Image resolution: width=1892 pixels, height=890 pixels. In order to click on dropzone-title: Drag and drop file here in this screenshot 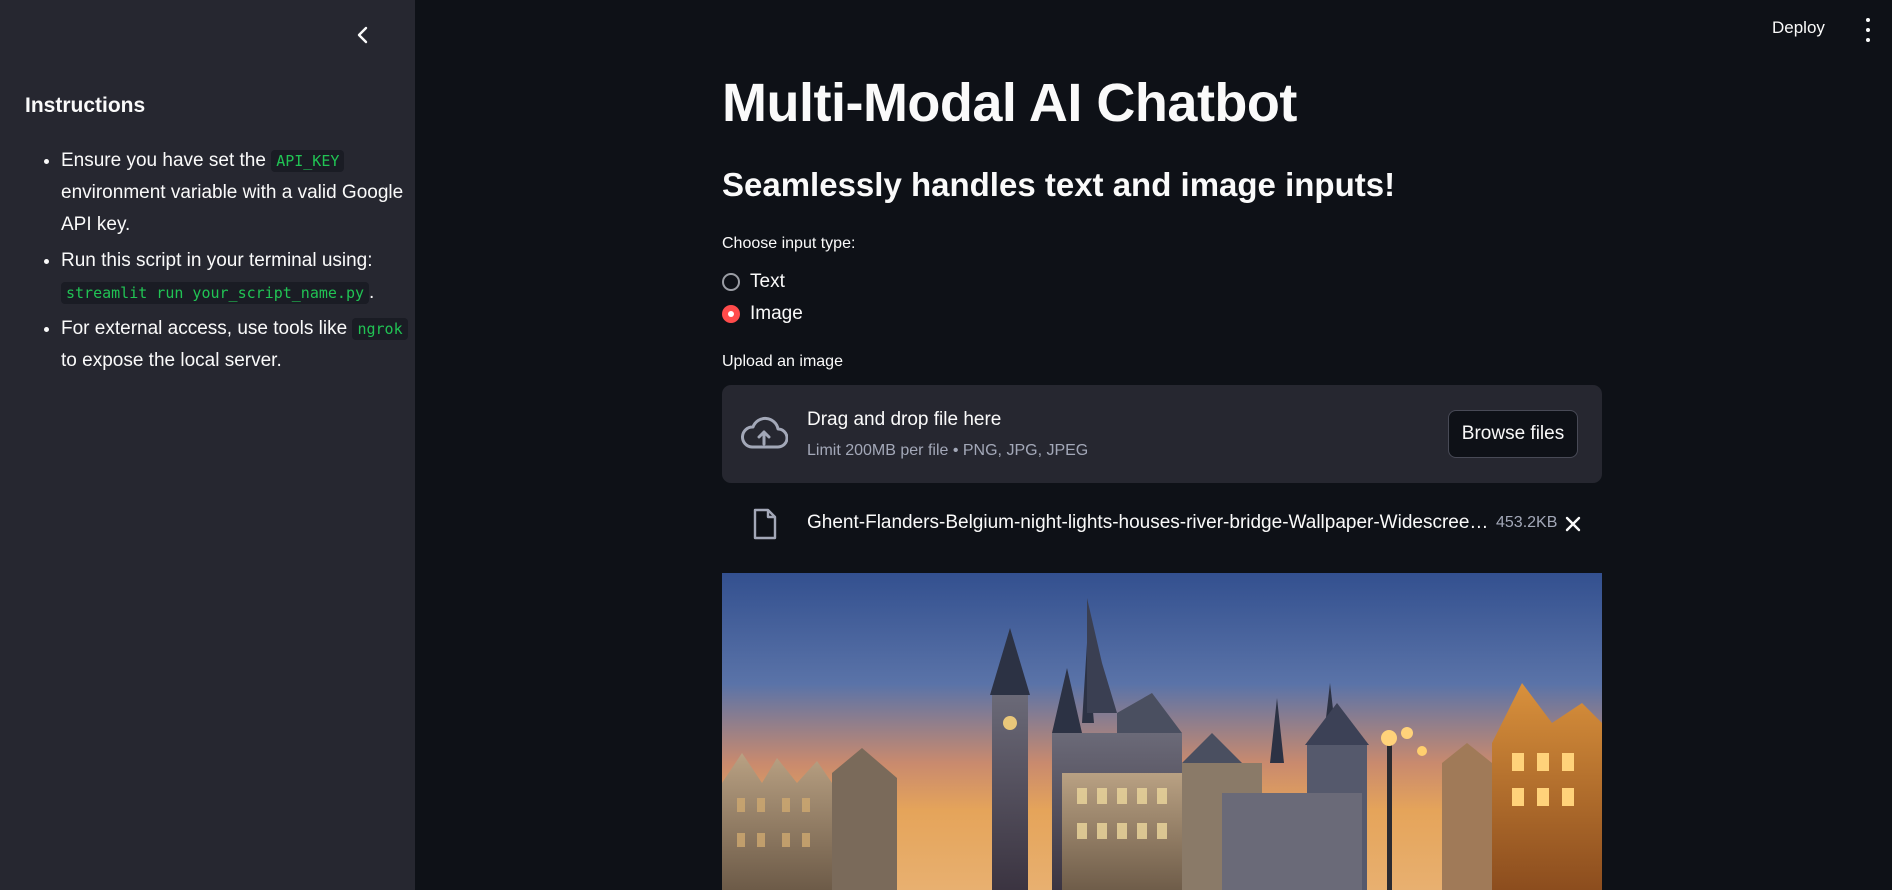, I will do `click(904, 419)`.